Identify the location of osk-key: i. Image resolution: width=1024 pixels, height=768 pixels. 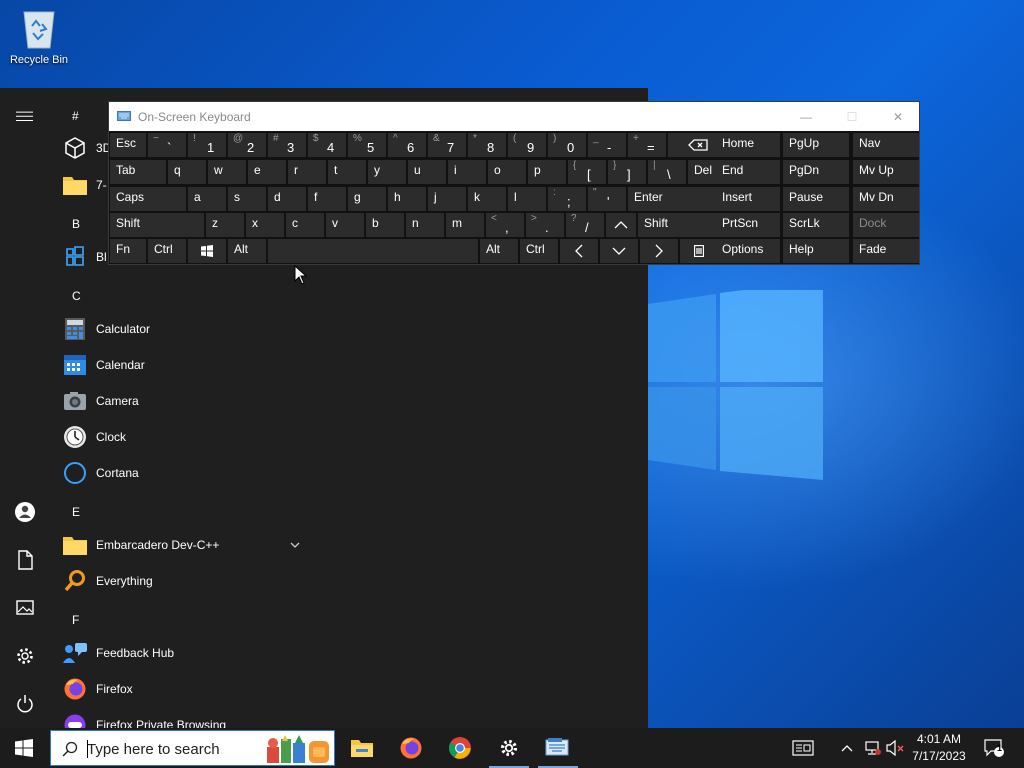
(467, 172).